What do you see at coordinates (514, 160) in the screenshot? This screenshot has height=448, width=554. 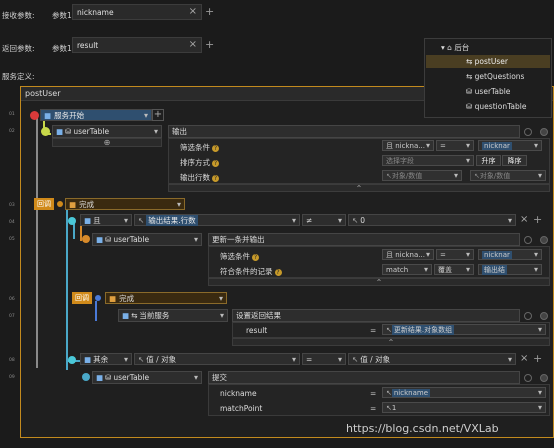 I see `sort-desc-button: 降序` at bounding box center [514, 160].